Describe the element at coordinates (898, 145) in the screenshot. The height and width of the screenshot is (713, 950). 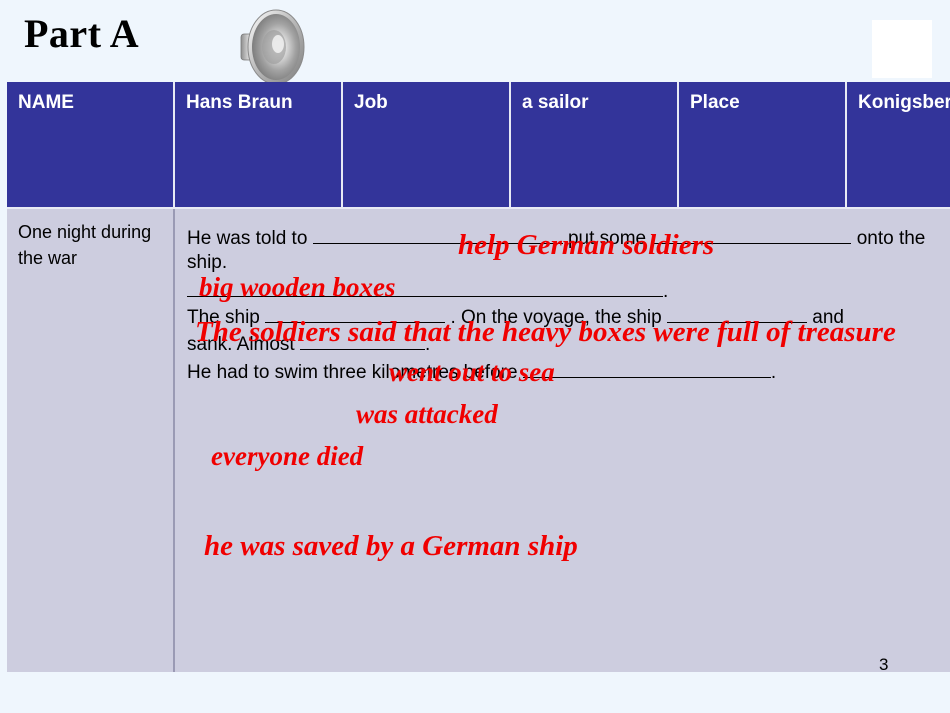
I see `header-cell-konigsberg: Konigsberg` at that location.